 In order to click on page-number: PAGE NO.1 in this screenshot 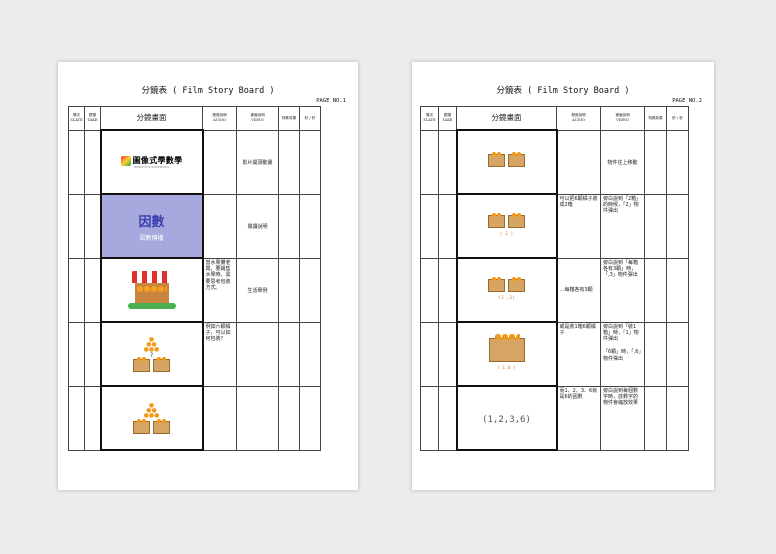, I will do `click(331, 101)`.